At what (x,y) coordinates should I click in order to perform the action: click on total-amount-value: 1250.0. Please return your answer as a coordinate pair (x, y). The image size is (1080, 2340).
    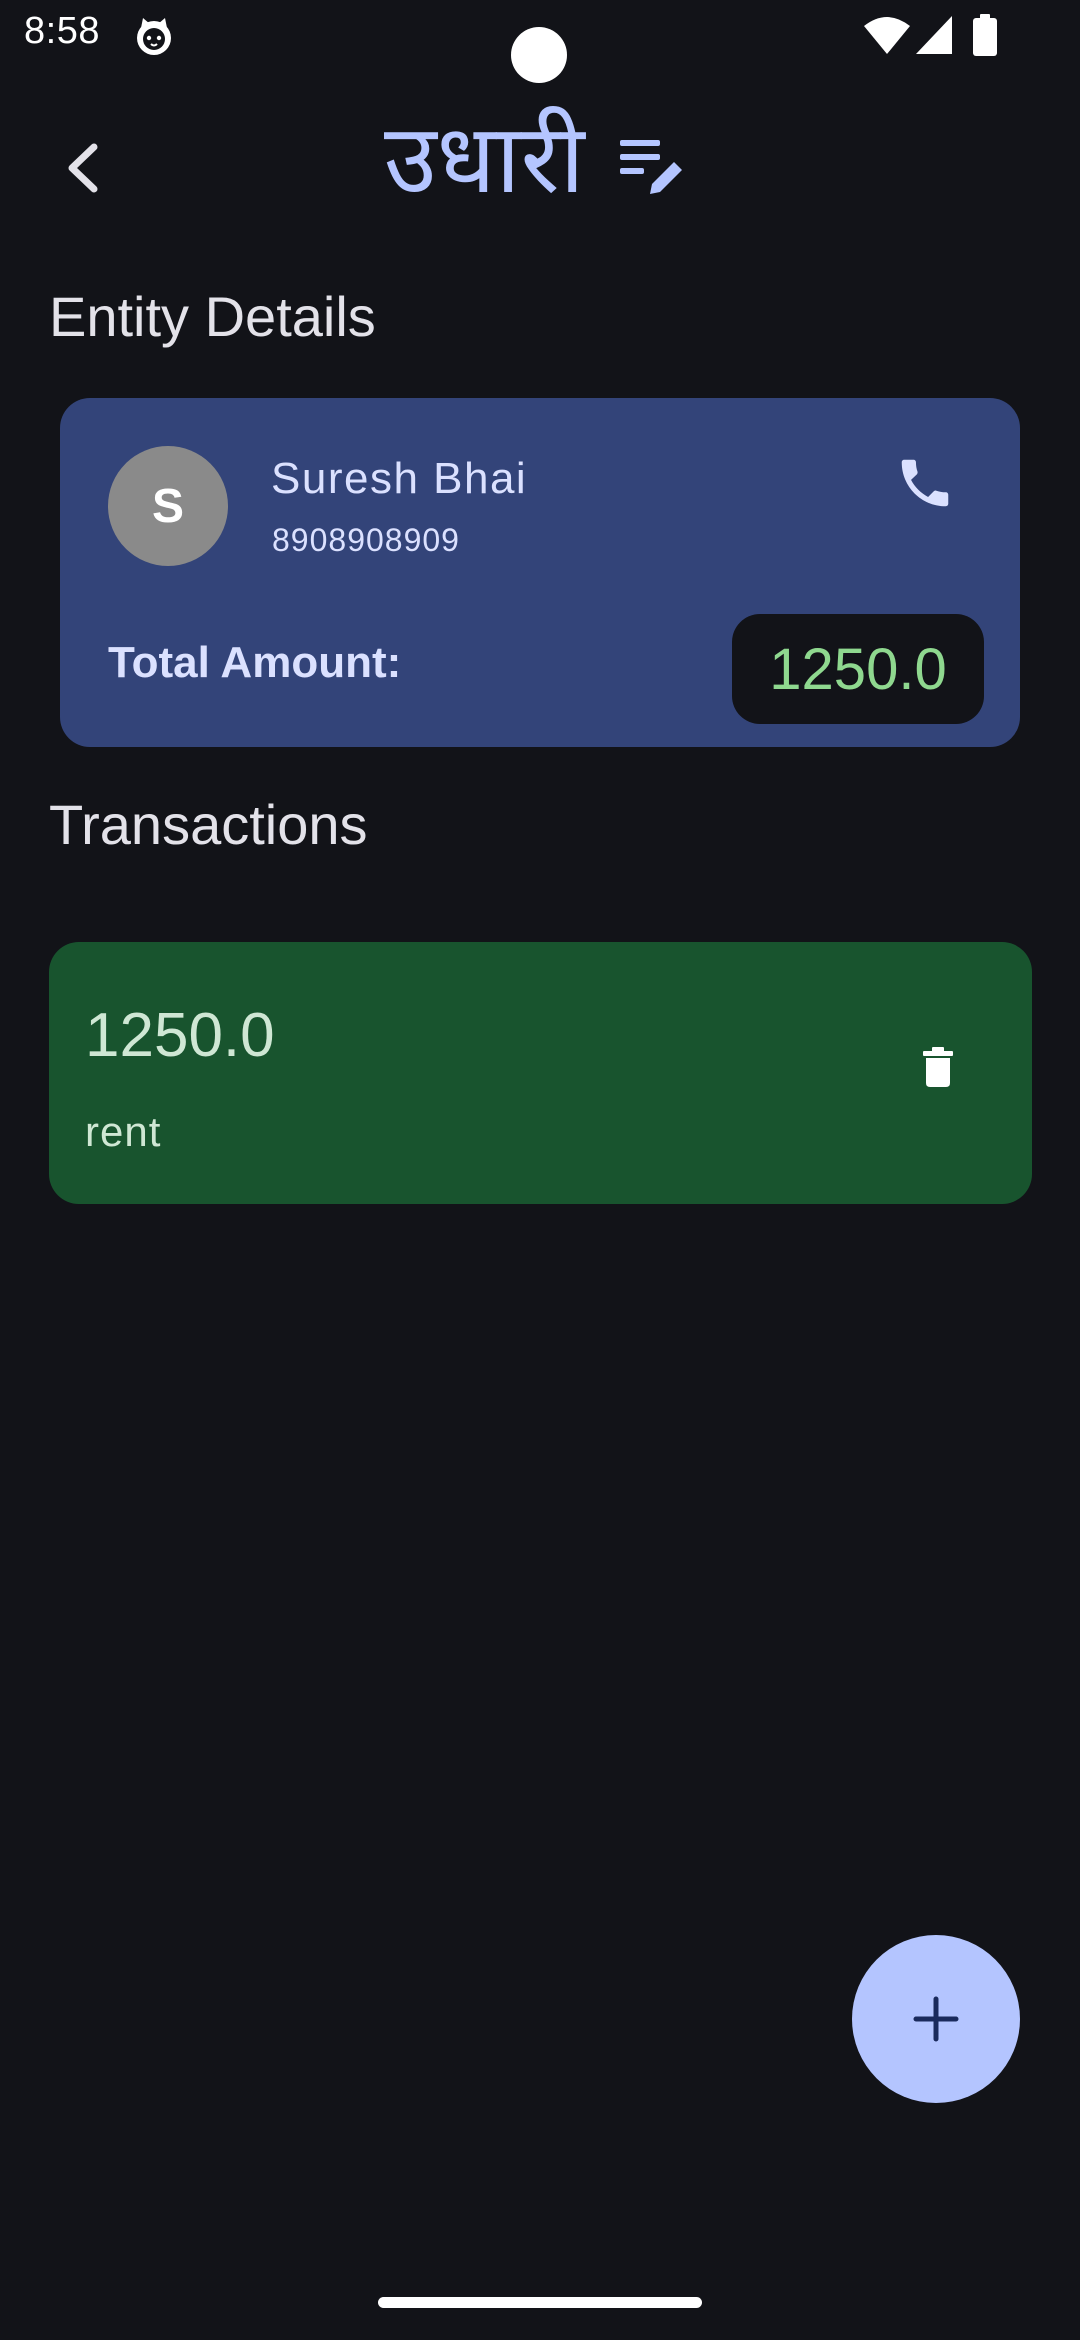
    Looking at the image, I should click on (858, 669).